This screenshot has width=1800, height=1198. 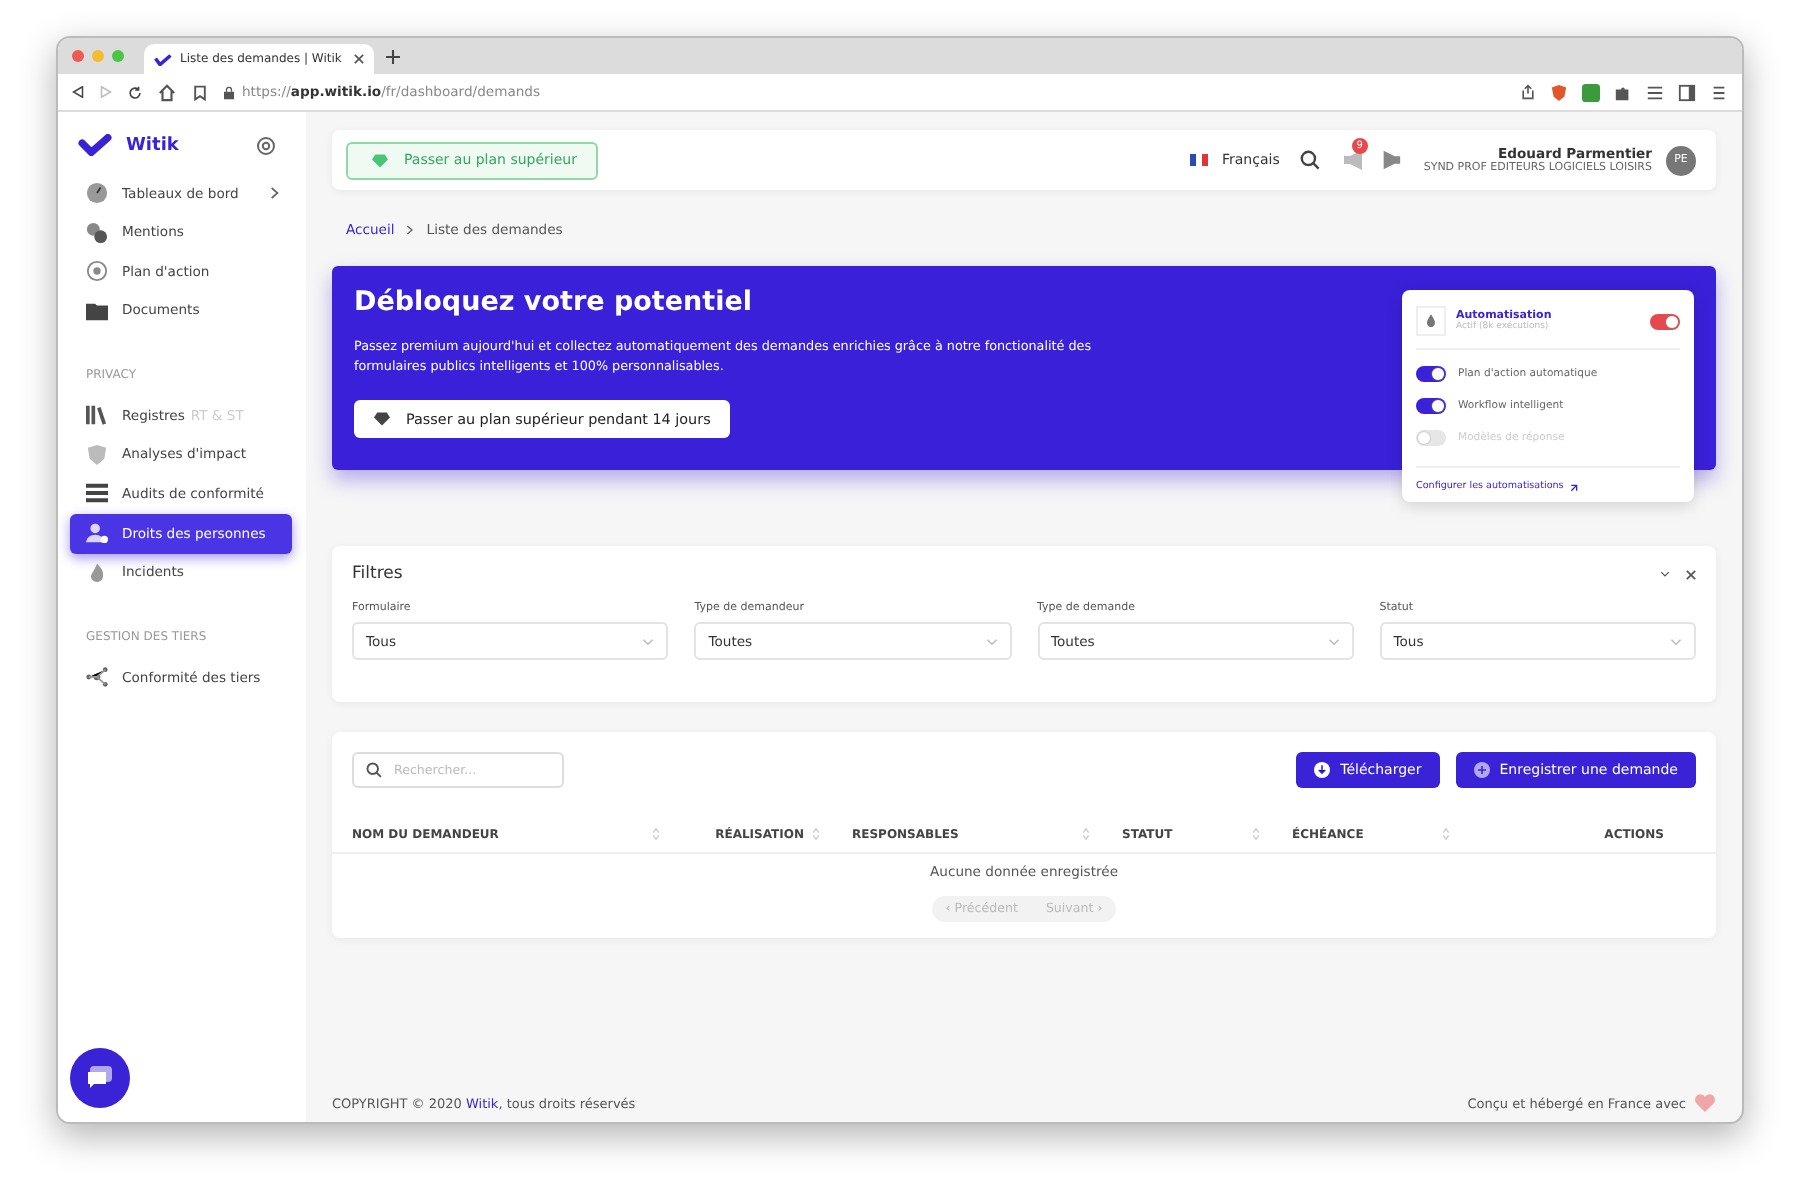 I want to click on share-icon, so click(x=1528, y=92).